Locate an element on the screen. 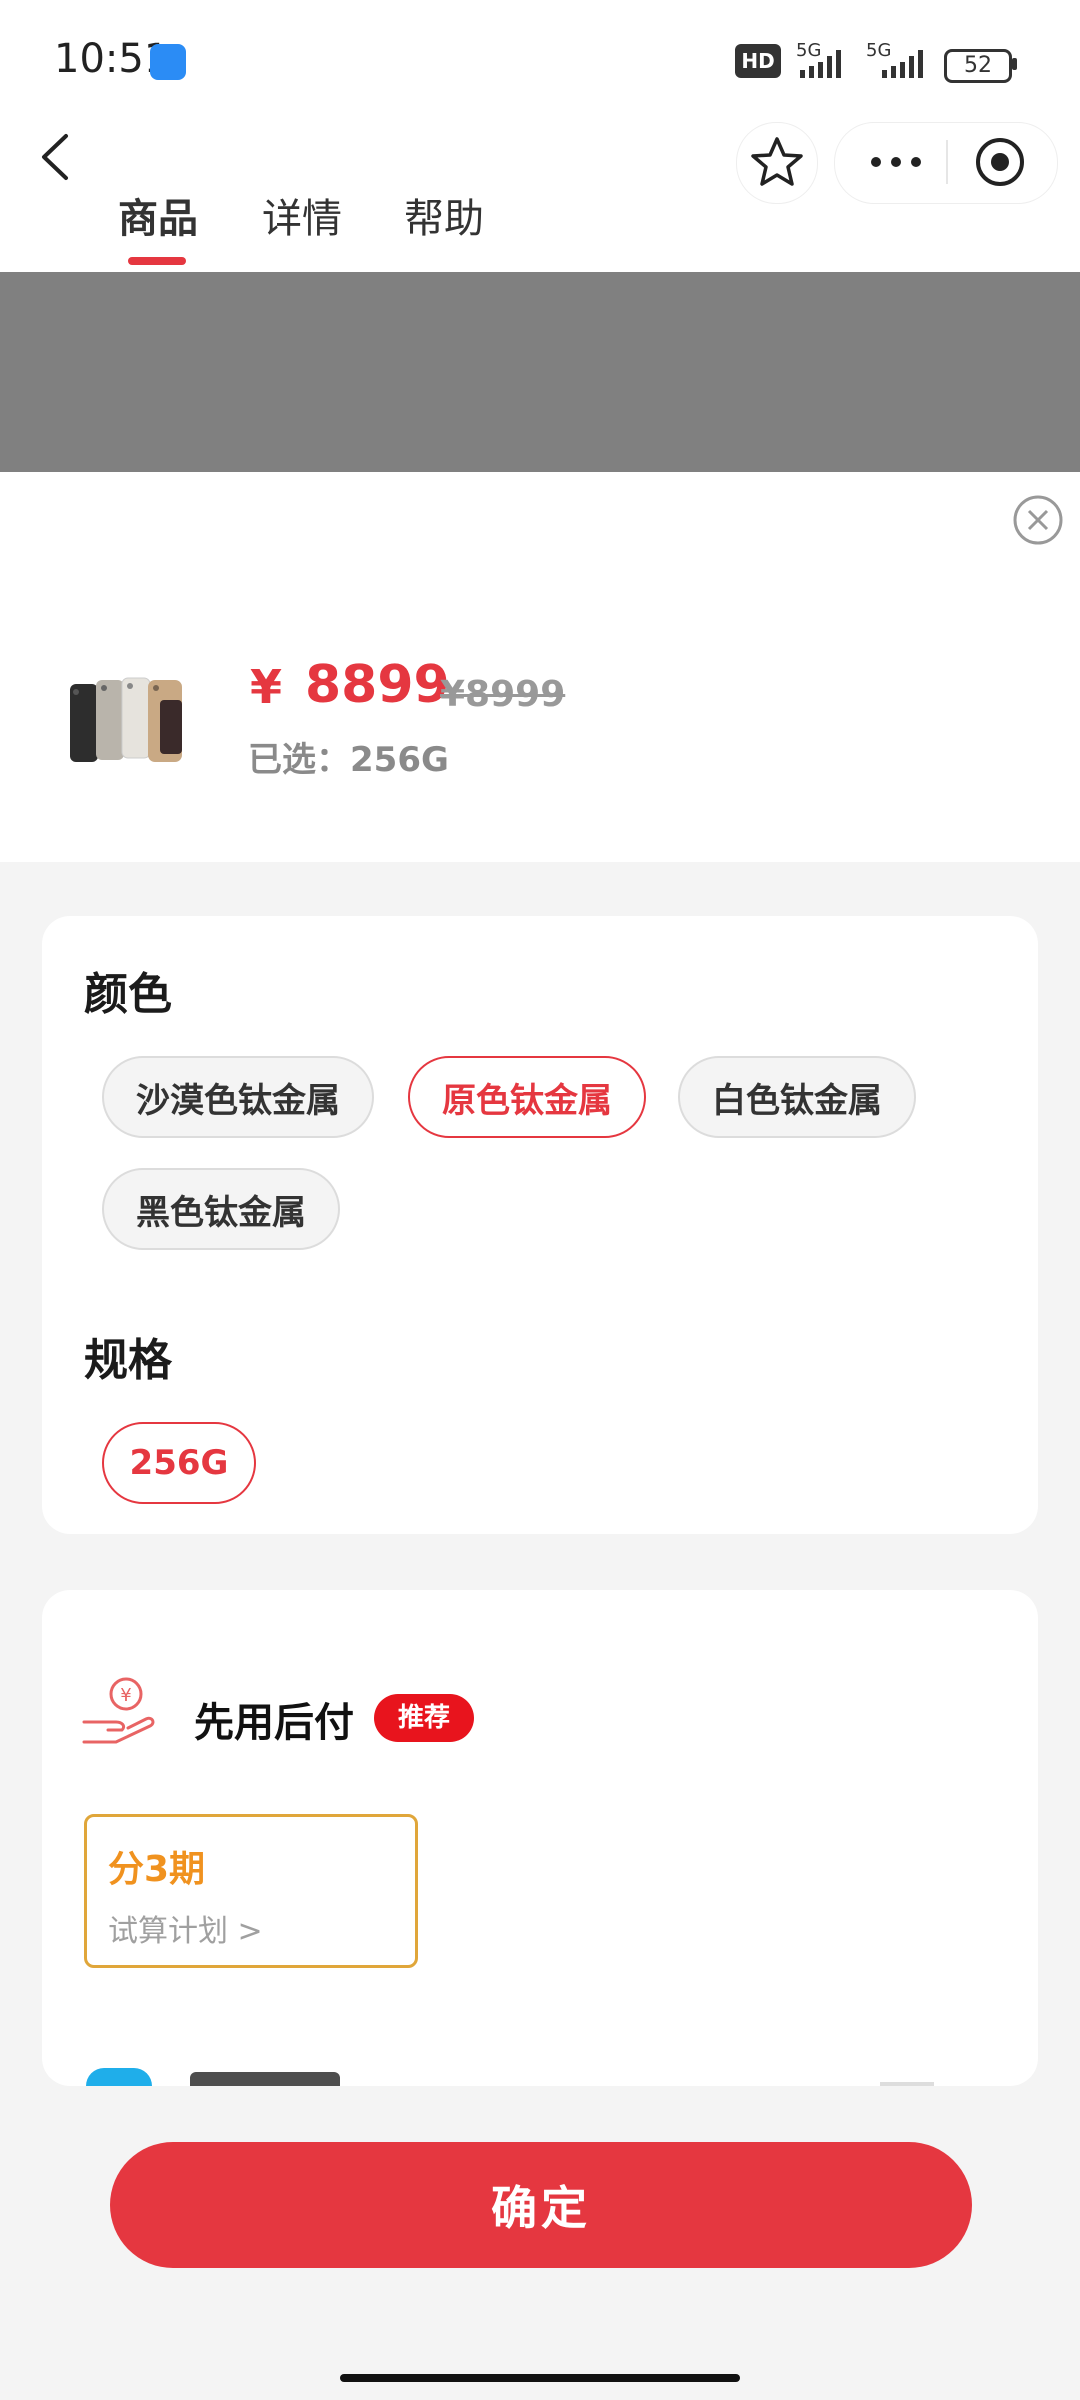  back-icon is located at coordinates (56, 157).